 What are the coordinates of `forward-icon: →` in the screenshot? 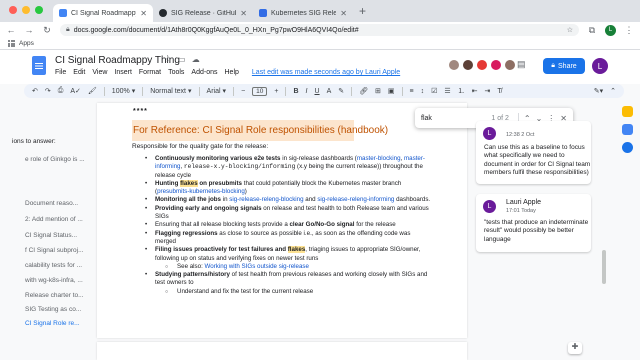 It's located at (29, 30).